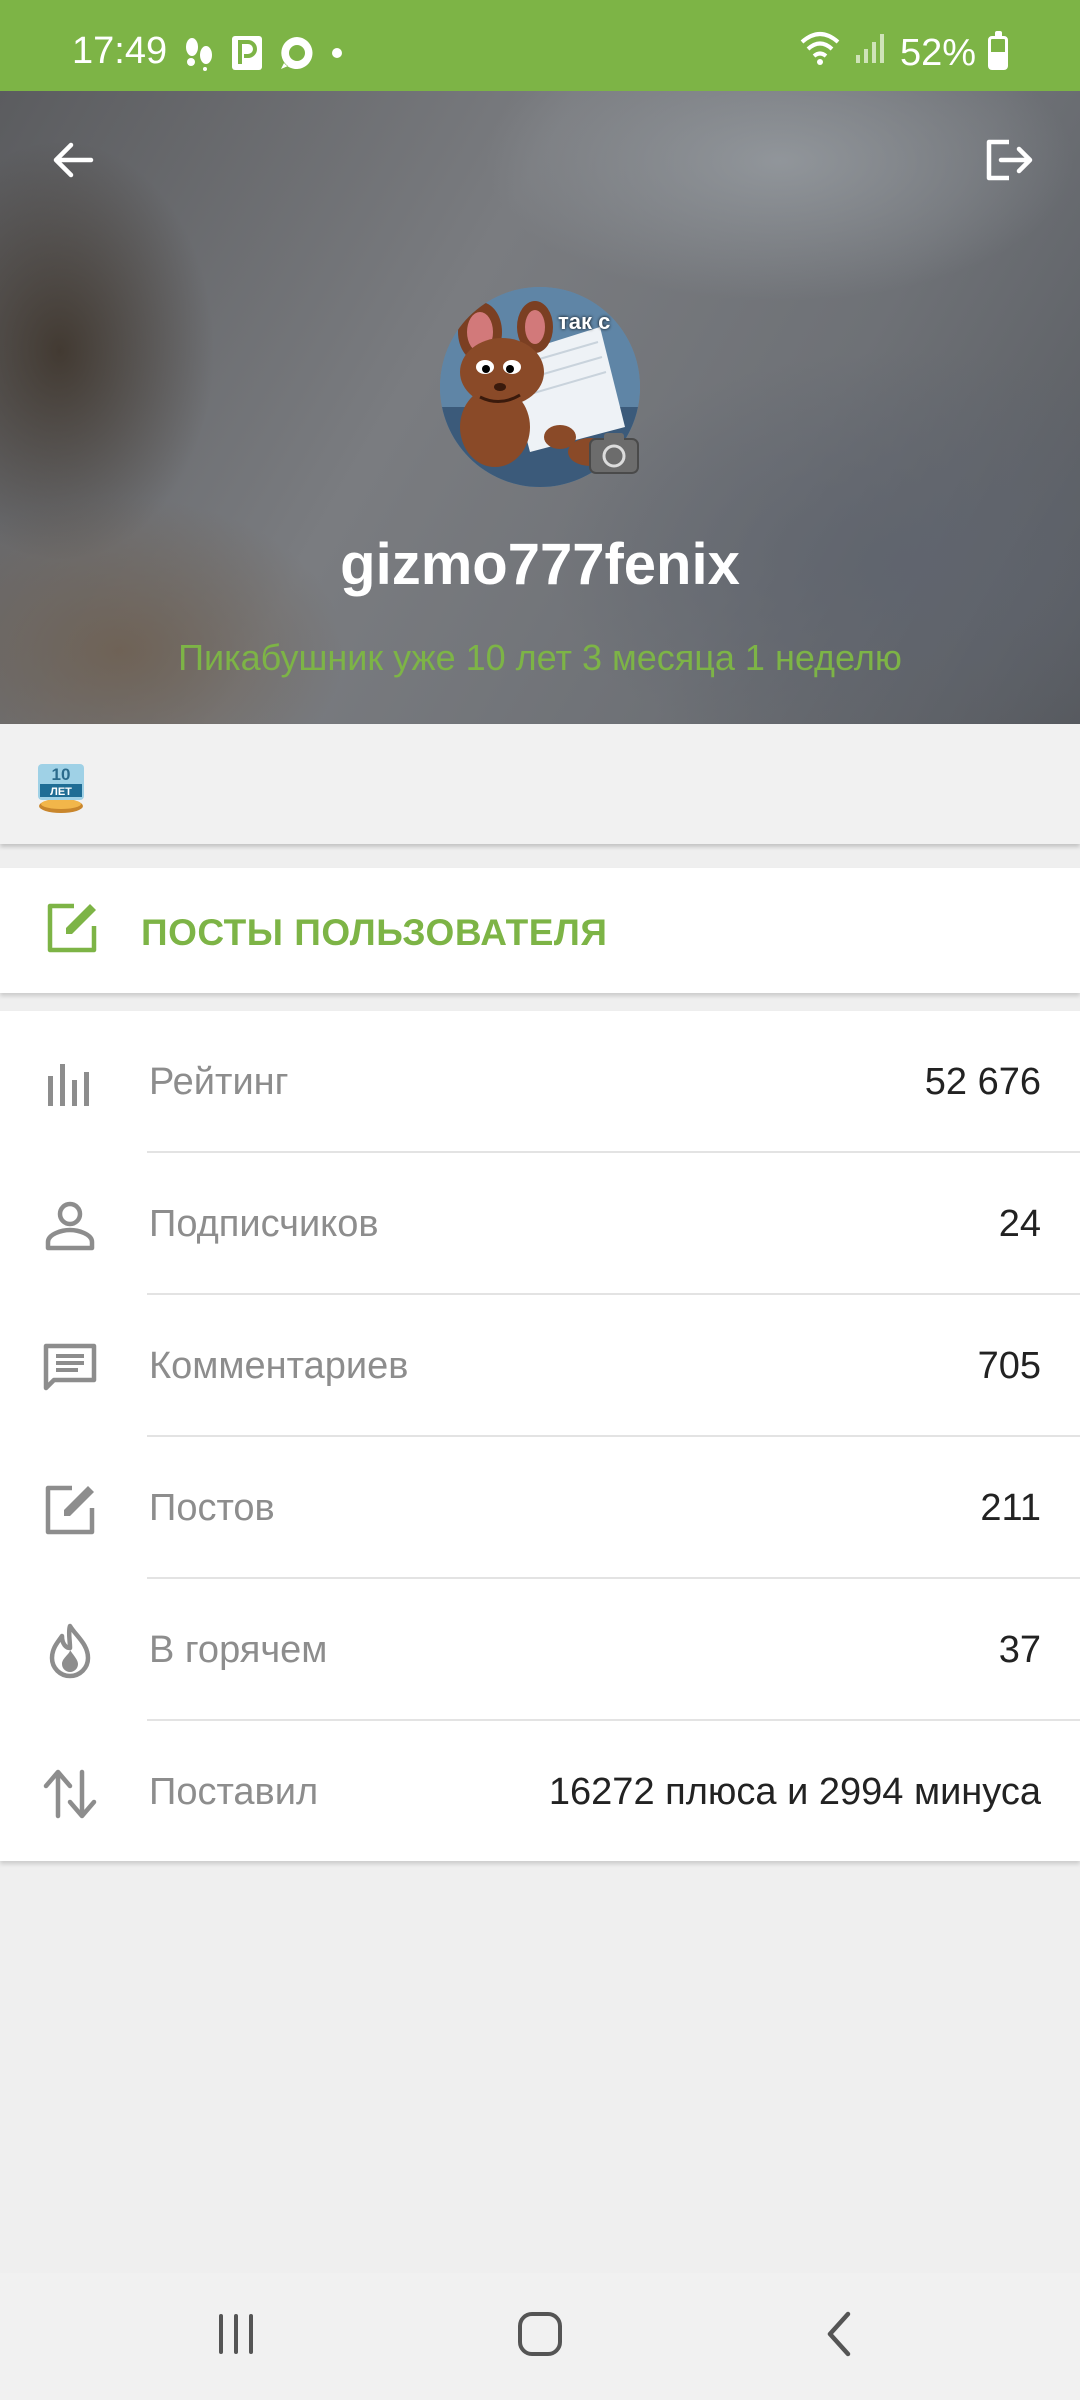  What do you see at coordinates (1019, 1224) in the screenshot?
I see `stat-value: 24` at bounding box center [1019, 1224].